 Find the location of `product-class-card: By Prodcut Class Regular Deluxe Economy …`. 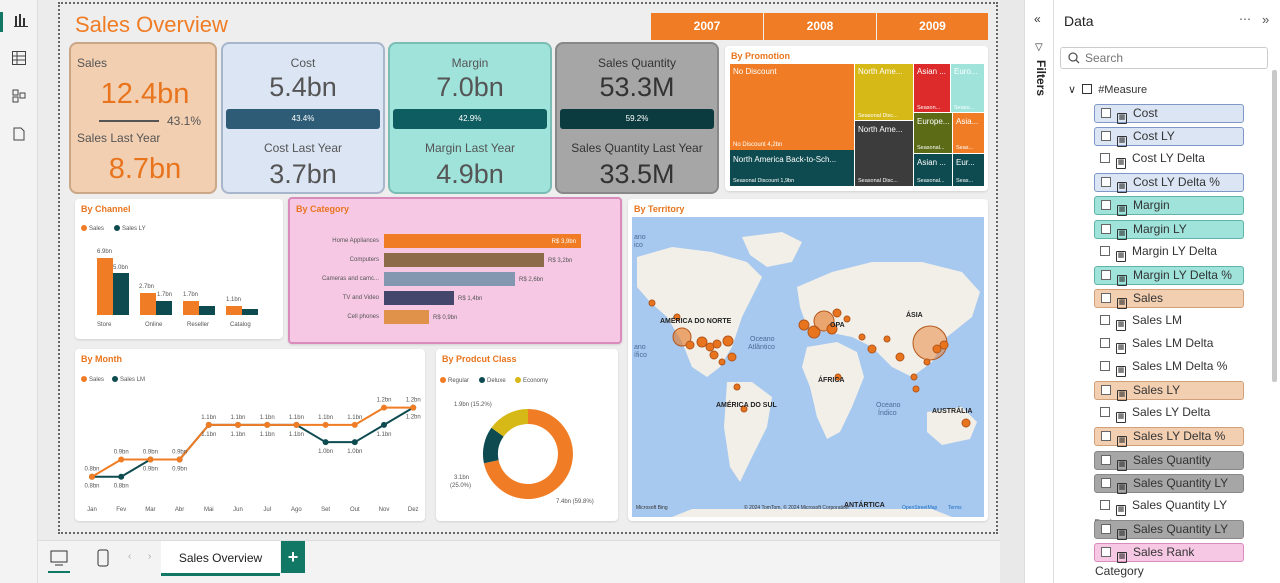

product-class-card: By Prodcut Class Regular Deluxe Economy … is located at coordinates (527, 435).